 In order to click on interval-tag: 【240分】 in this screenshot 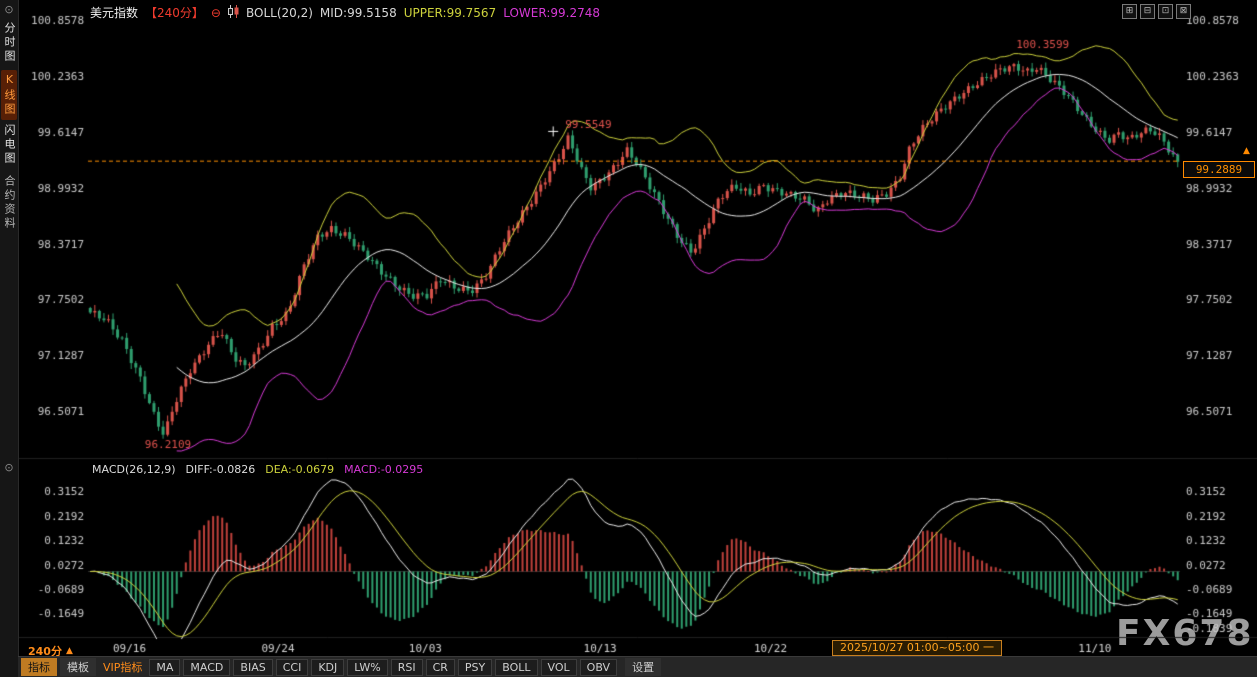, I will do `click(174, 13)`.